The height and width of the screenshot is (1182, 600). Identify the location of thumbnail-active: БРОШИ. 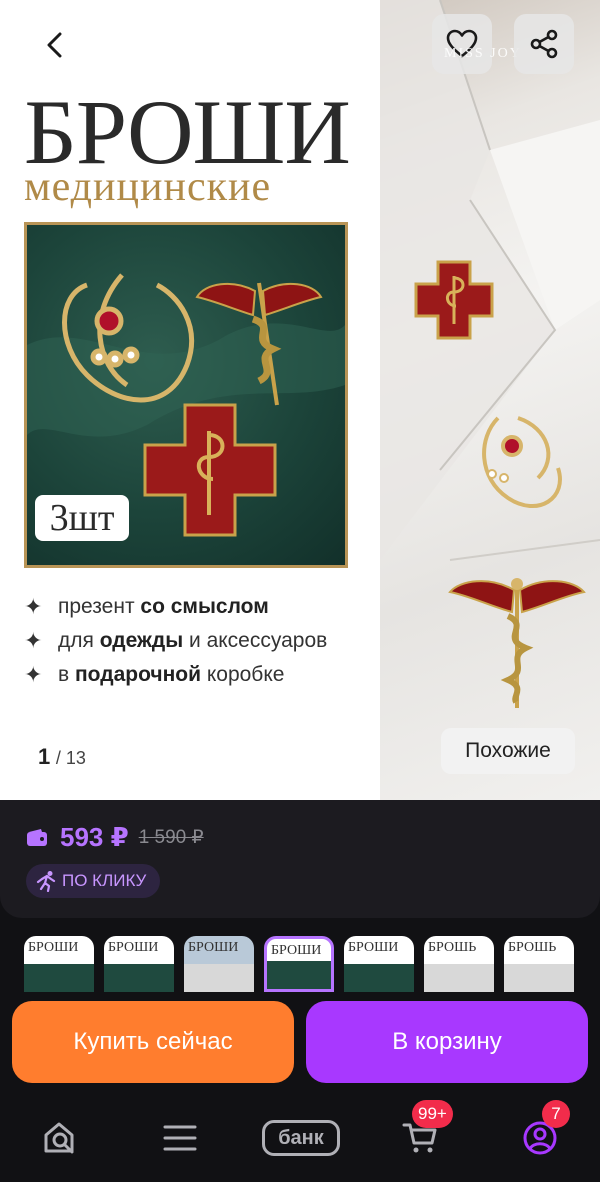
(299, 964).